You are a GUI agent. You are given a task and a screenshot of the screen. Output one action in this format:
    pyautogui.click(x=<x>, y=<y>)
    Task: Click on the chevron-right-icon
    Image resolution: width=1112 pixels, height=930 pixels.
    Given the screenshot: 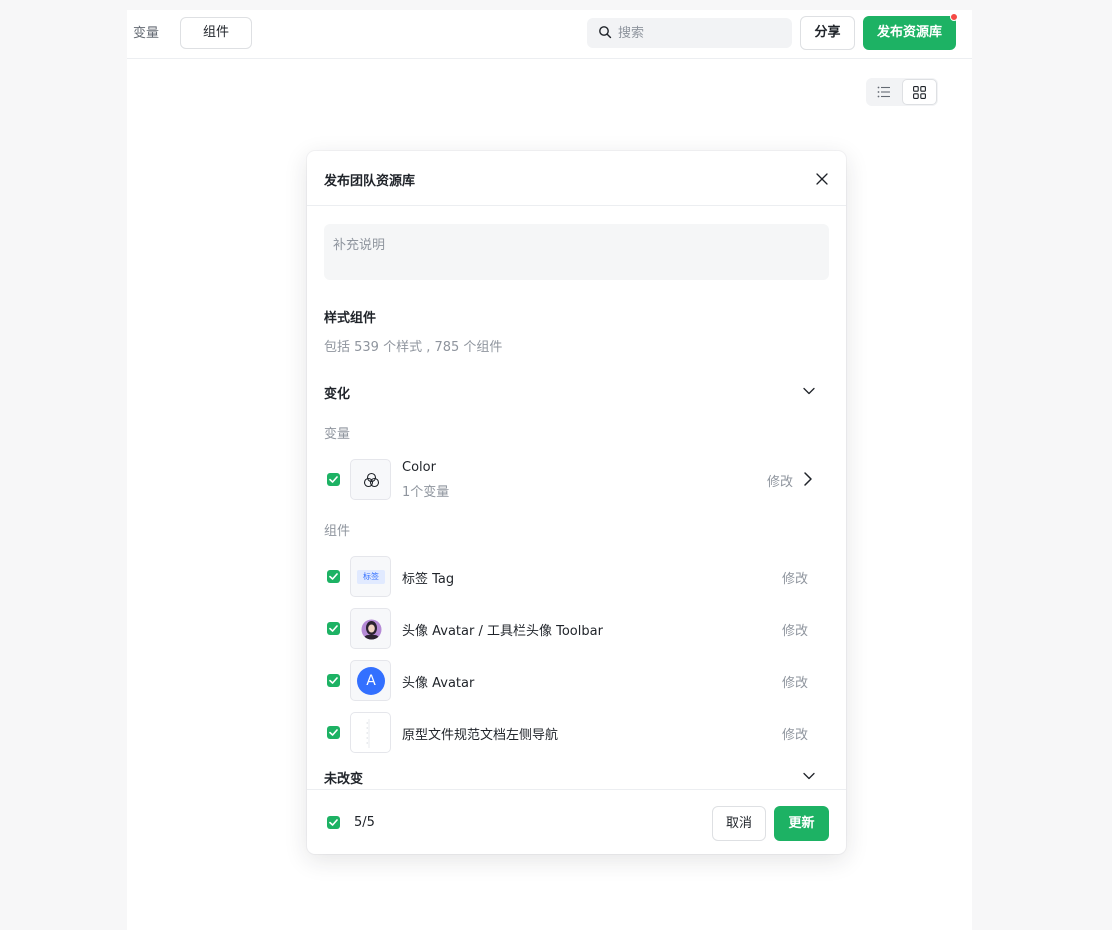 What is the action you would take?
    pyautogui.click(x=808, y=479)
    